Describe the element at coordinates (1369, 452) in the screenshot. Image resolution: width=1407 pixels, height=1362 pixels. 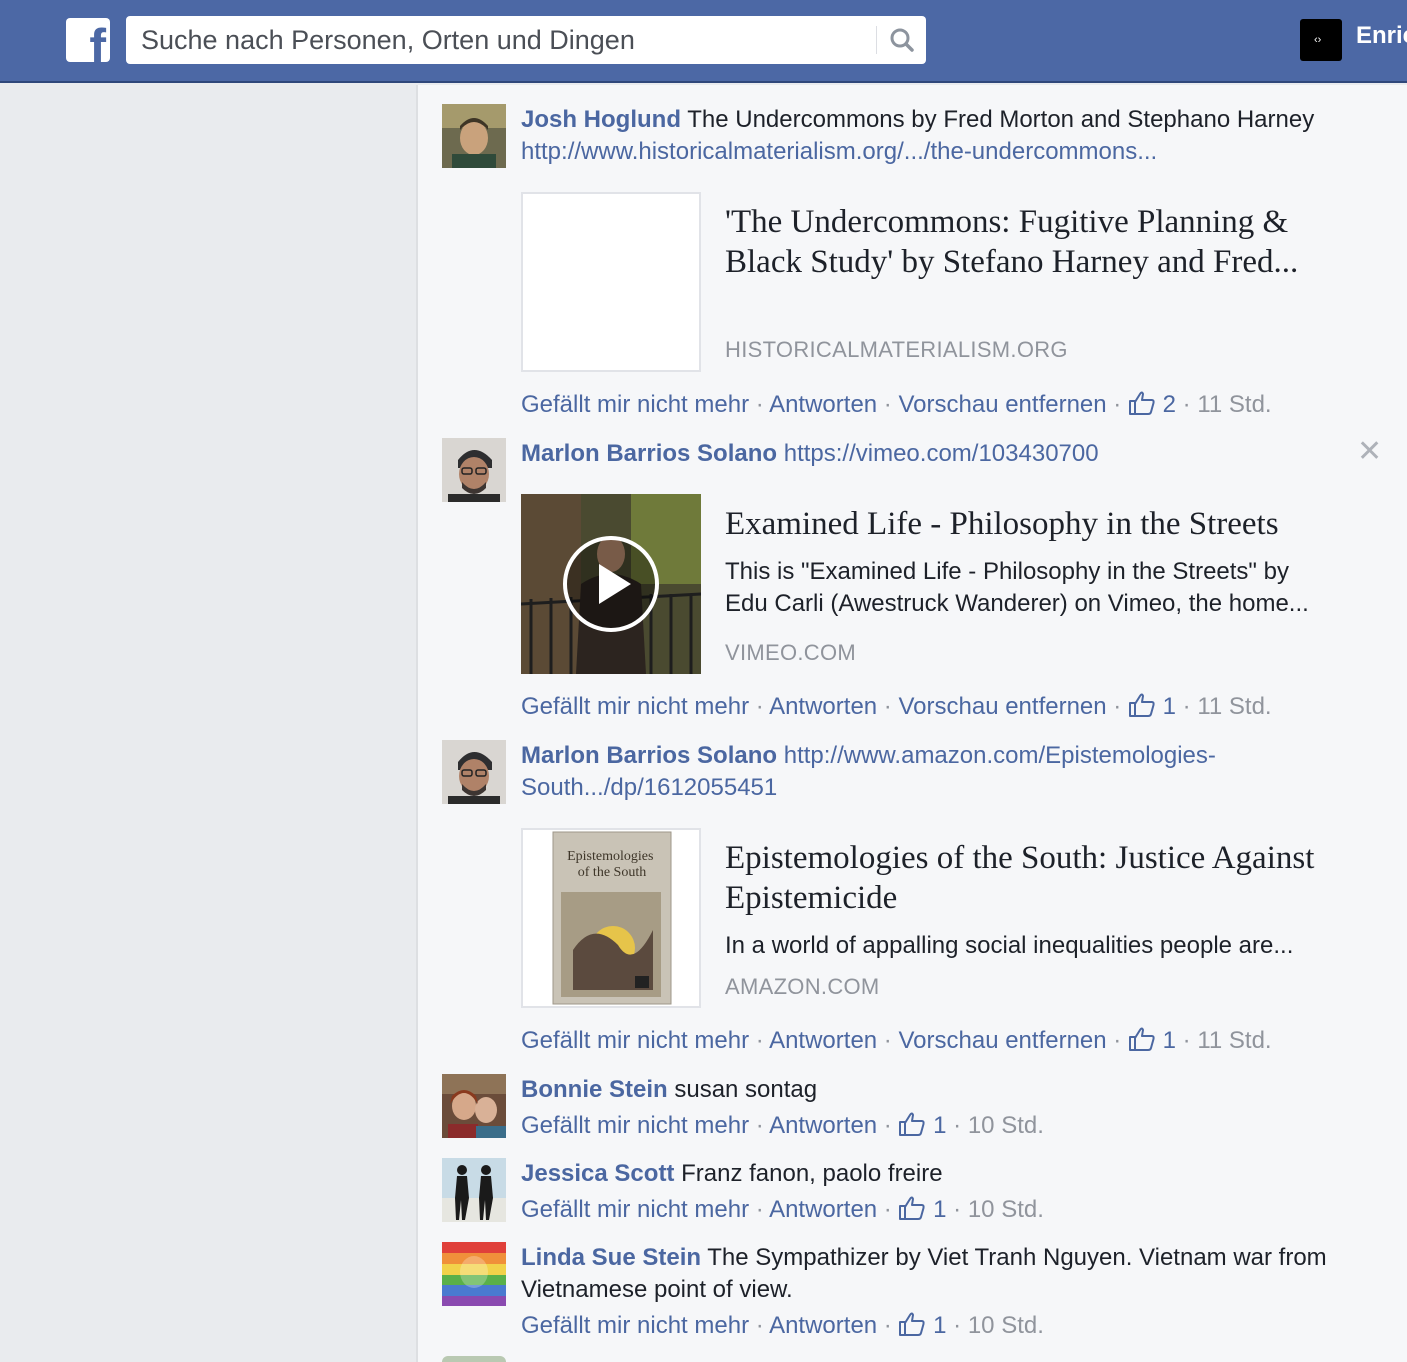
I see `close-icon: ✕` at that location.